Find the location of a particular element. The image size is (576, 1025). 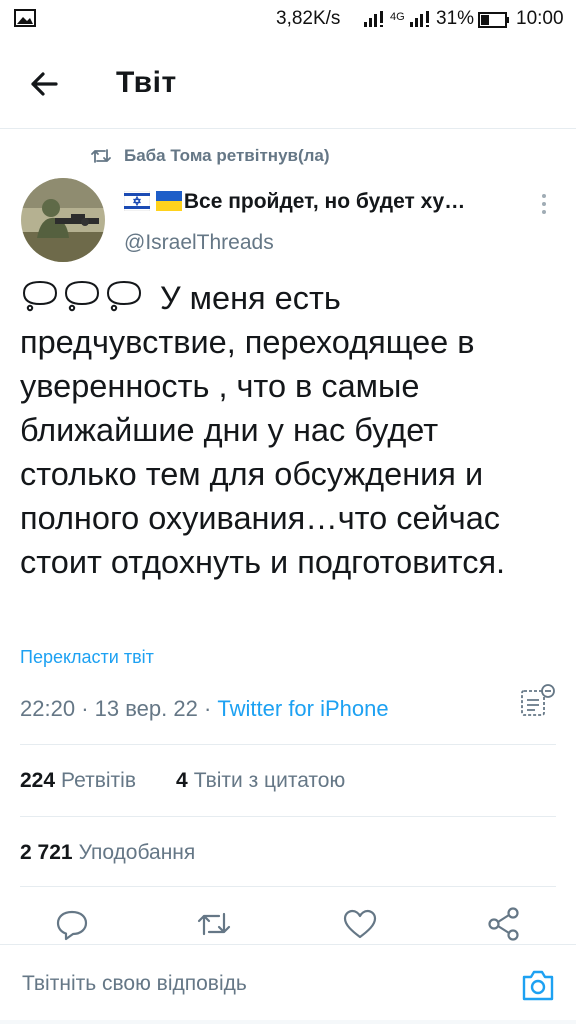

retweets-label: Ретвітів is located at coordinates (98, 780).